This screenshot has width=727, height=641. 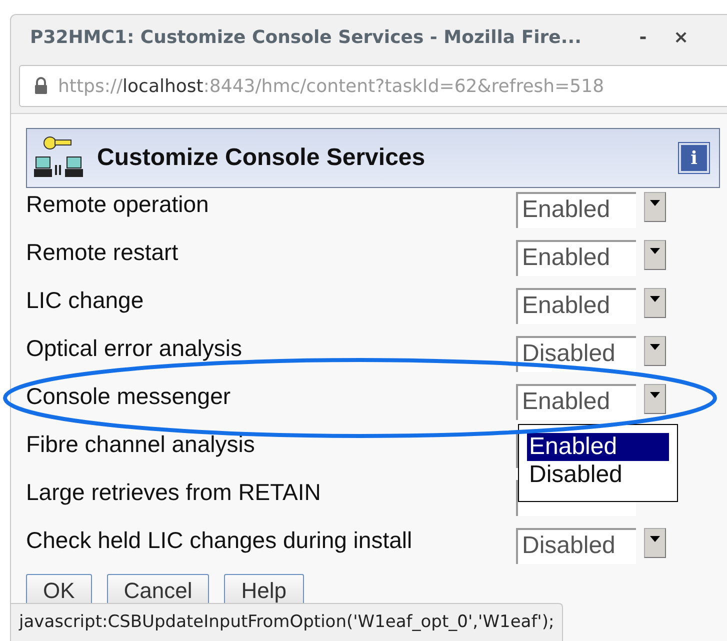 What do you see at coordinates (287, 622) in the screenshot?
I see `status-tooltip: javascript:CSBUpdateInputFromOption('W1eaf_opt_0','W1eaf');` at bounding box center [287, 622].